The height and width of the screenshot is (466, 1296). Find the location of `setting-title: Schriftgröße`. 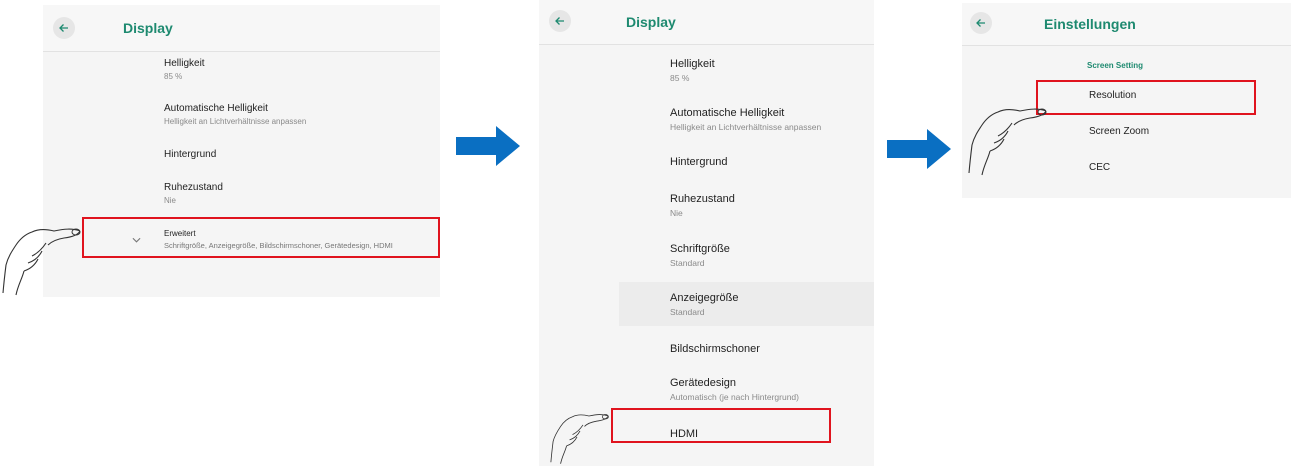

setting-title: Schriftgröße is located at coordinates (700, 249).